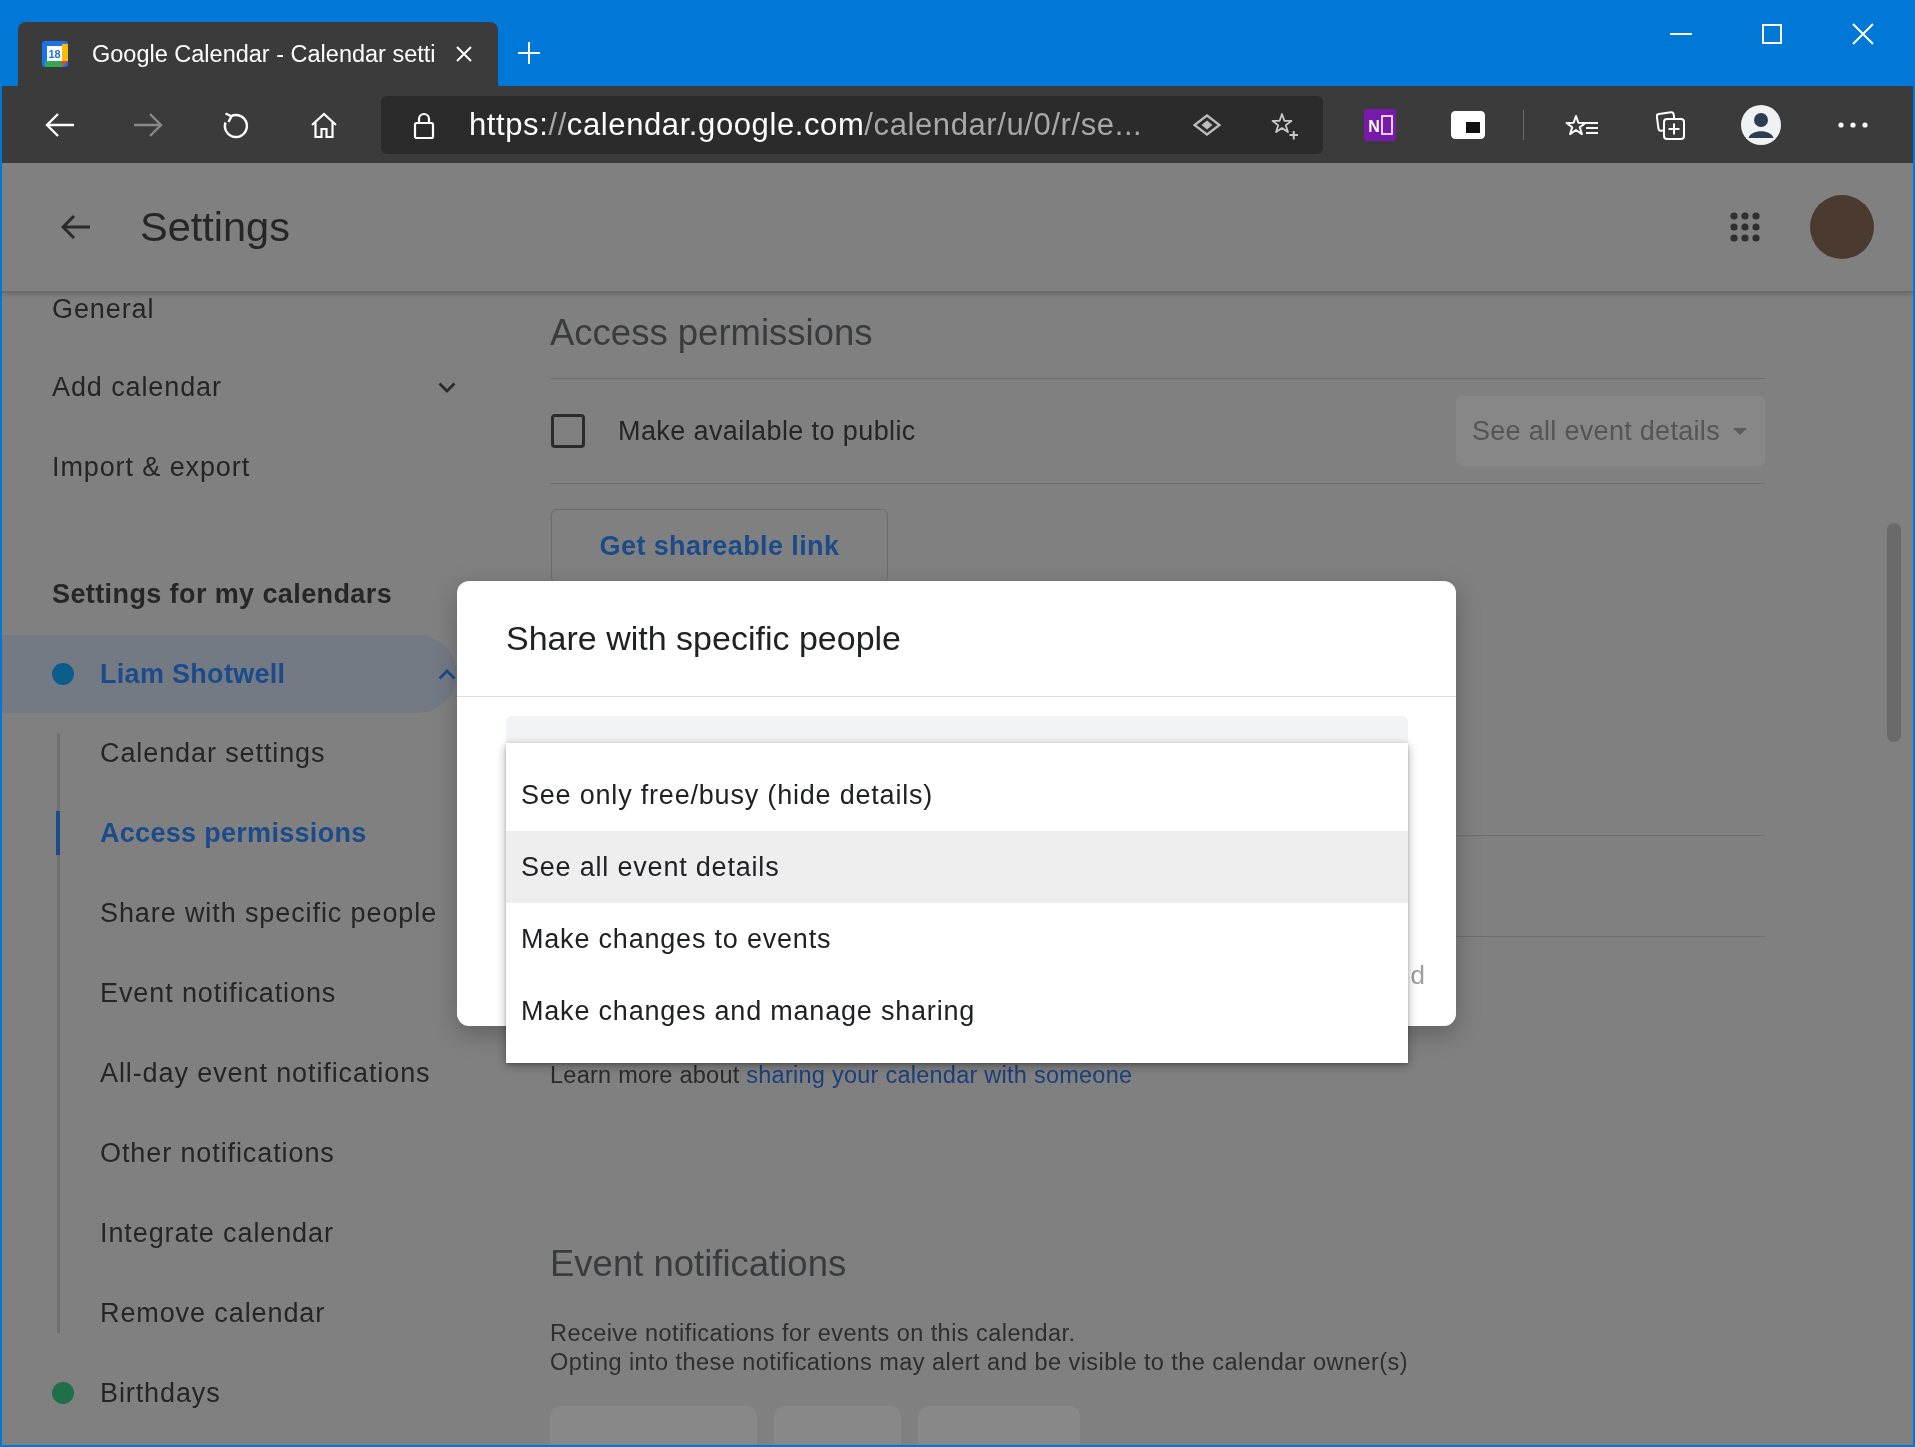 Image resolution: width=1915 pixels, height=1447 pixels. Describe the element at coordinates (464, 54) in the screenshot. I see `close-icon` at that location.